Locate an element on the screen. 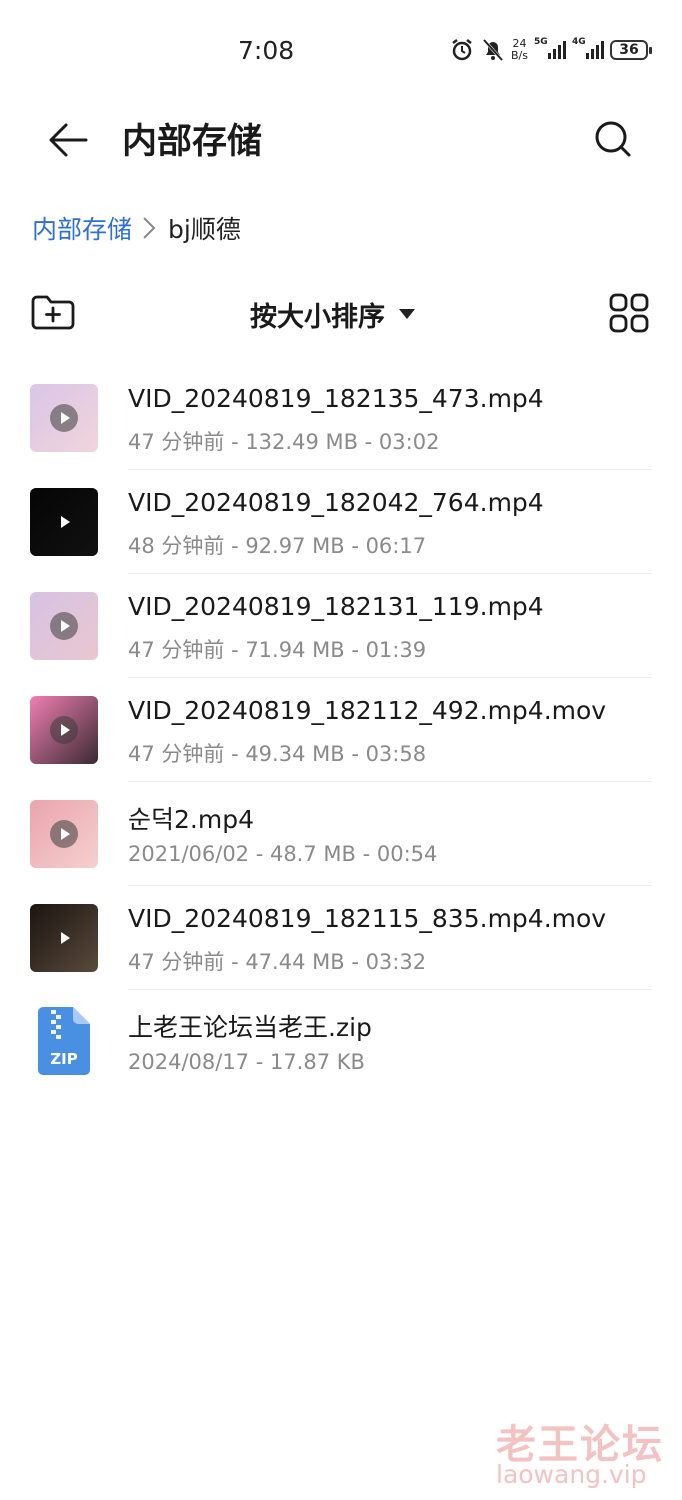 Image resolution: width=682 pixels, height=1500 pixels. file-row: ZIP 上老王论坛当老王.zip 2024/08/17 - 17.87 KB is located at coordinates (341, 1042).